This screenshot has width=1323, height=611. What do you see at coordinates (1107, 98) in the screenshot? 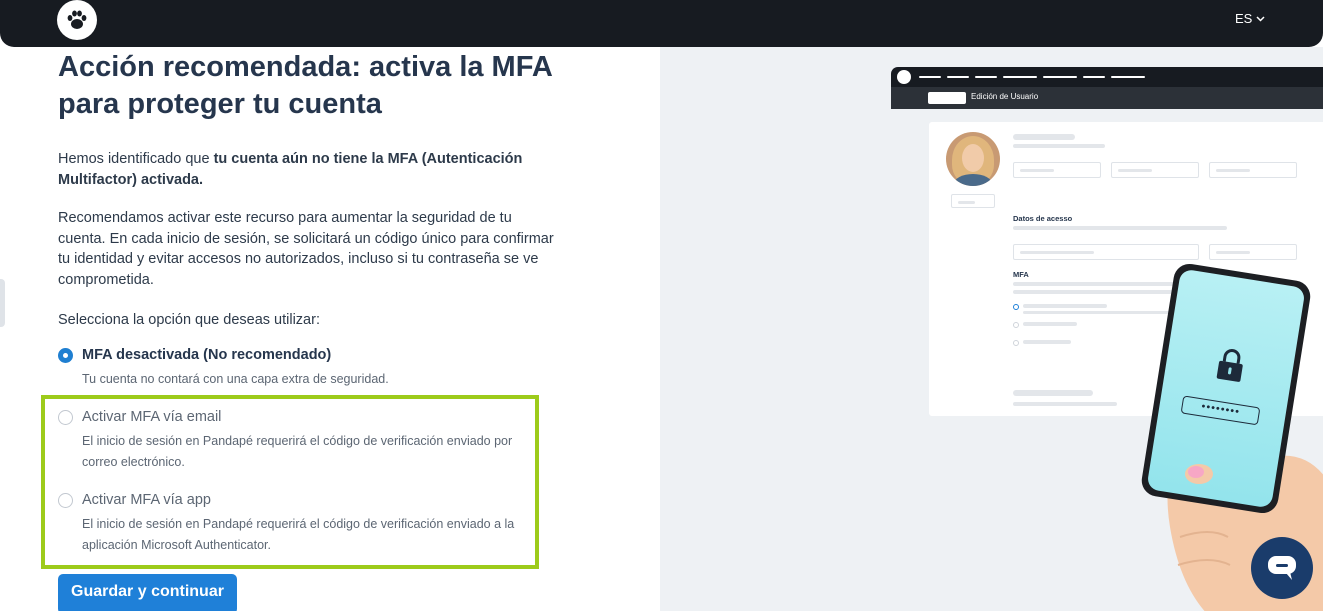
I see `mockup-subbar: Edición de Usuario` at bounding box center [1107, 98].